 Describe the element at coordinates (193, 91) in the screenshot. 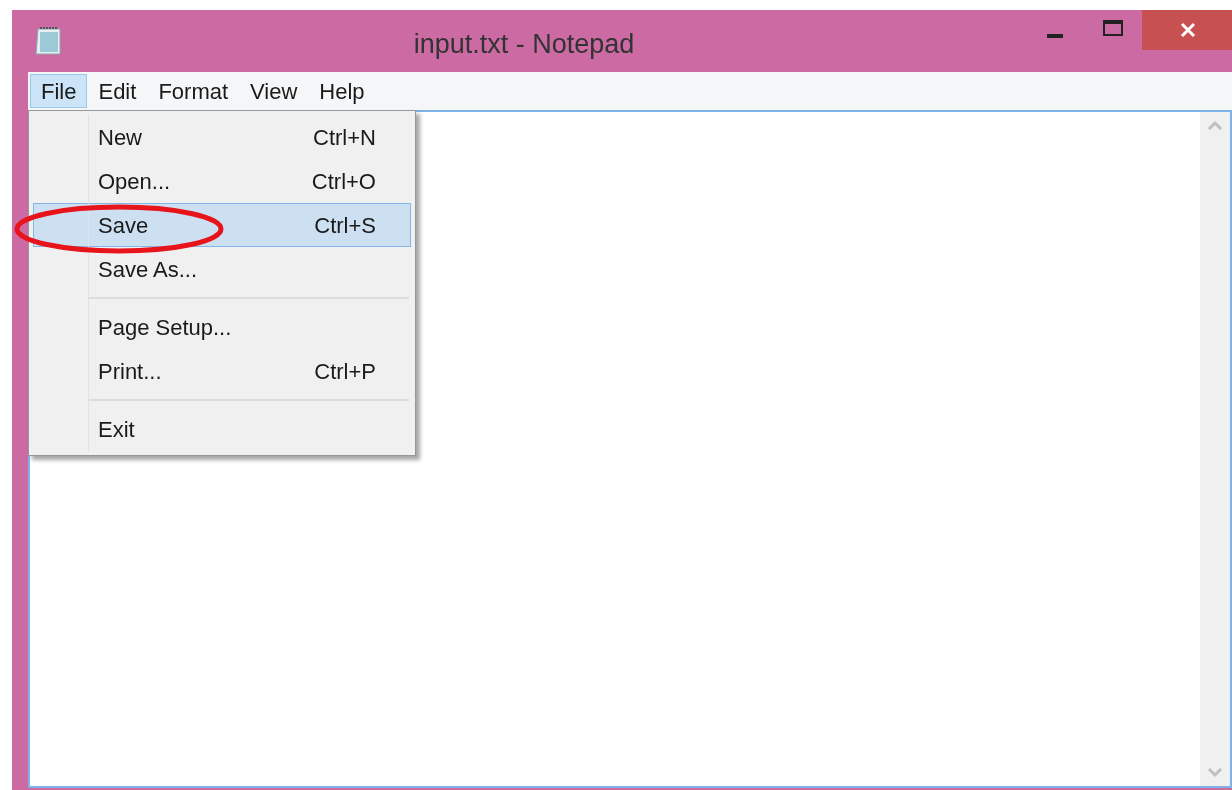

I see `menu-bar-item: Format` at that location.